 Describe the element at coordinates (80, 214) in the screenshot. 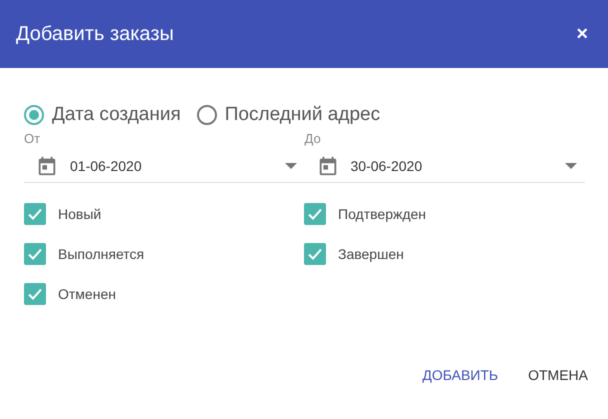

I see `checkbox-label: Новый` at that location.